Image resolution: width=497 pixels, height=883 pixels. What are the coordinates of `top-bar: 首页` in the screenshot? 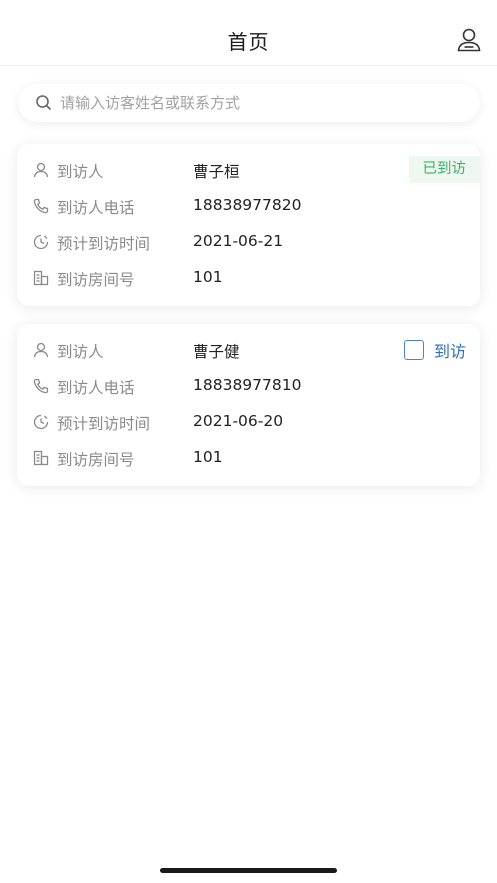 It's located at (248, 33).